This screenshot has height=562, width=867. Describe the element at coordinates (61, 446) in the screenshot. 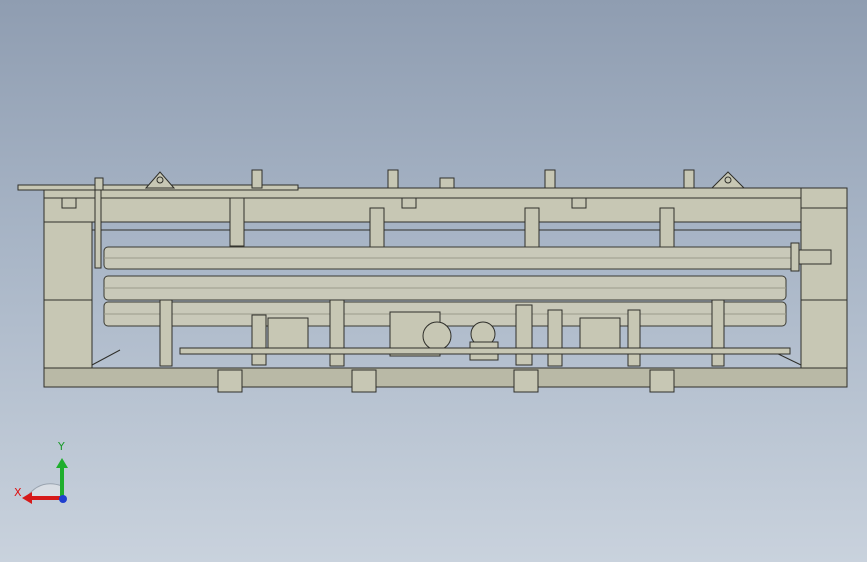

I see `y-axis-label: Y` at that location.